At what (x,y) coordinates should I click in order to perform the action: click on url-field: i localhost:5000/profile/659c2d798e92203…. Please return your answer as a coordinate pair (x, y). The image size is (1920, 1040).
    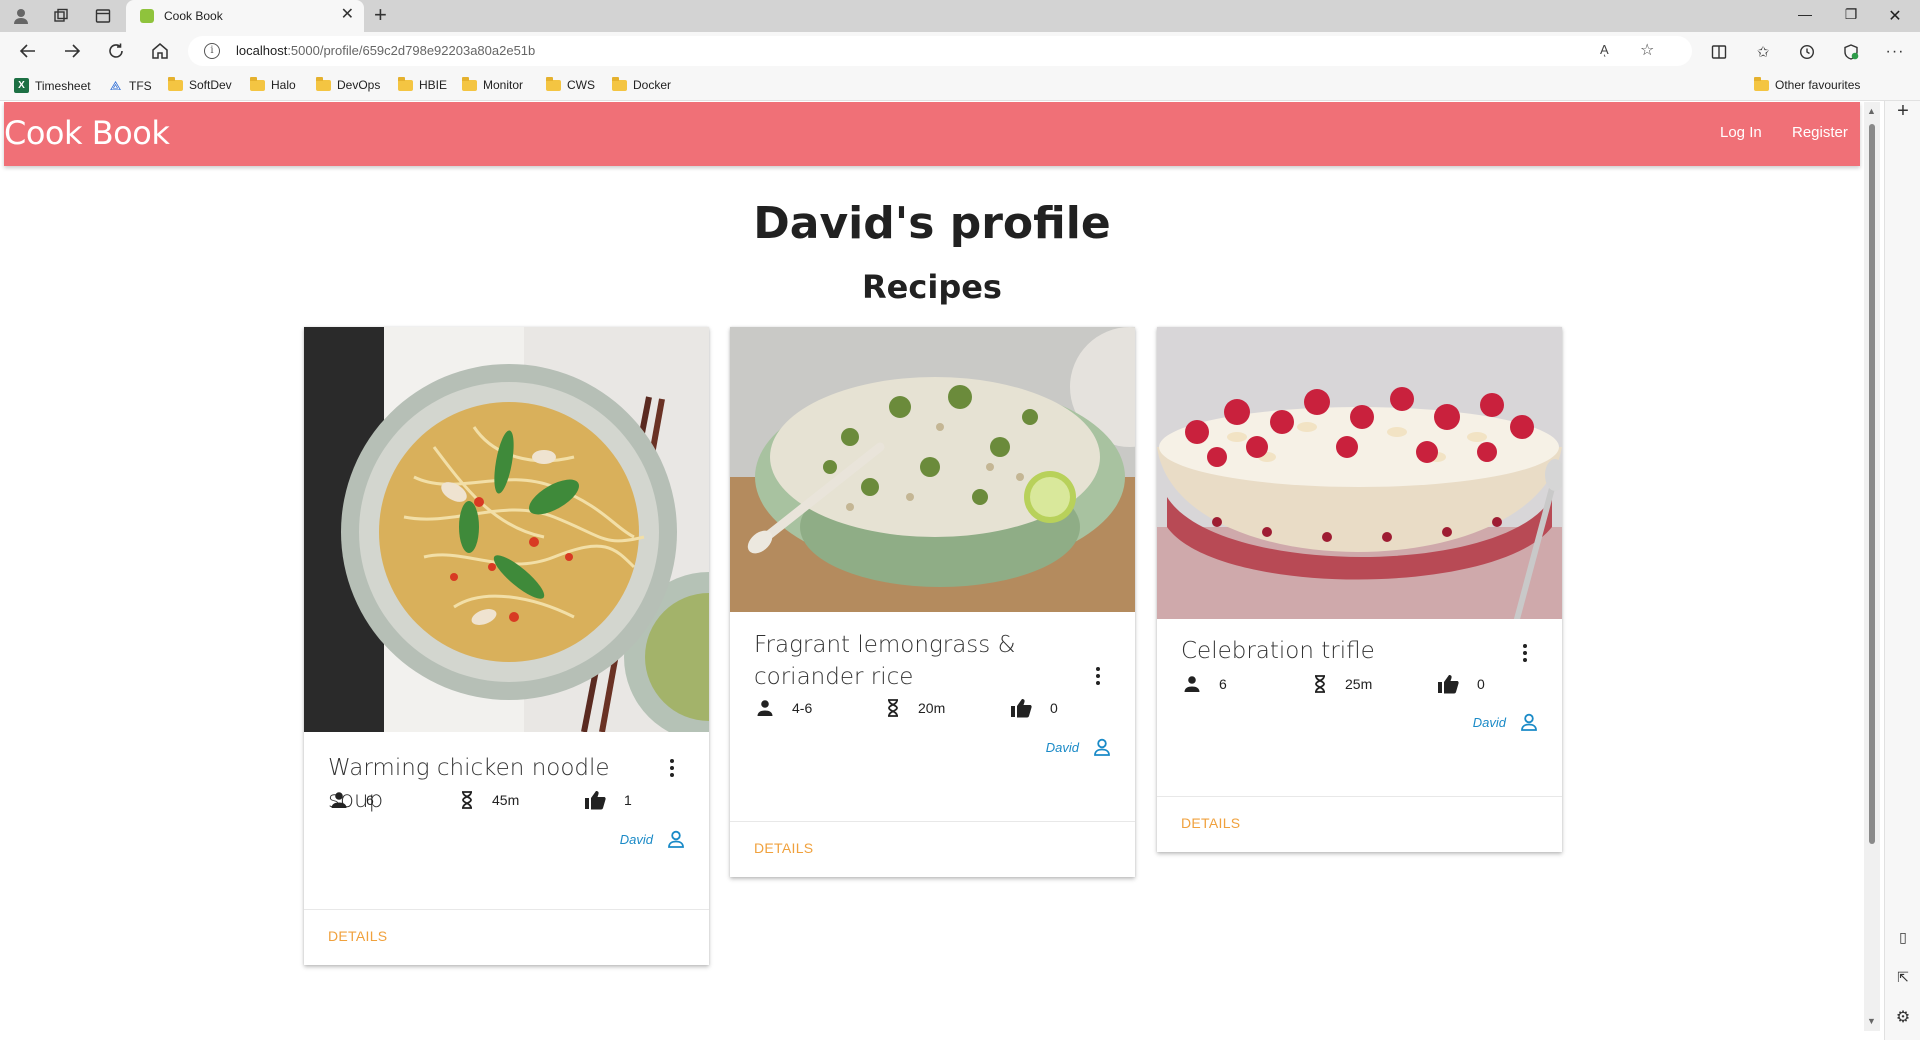
    Looking at the image, I should click on (940, 51).